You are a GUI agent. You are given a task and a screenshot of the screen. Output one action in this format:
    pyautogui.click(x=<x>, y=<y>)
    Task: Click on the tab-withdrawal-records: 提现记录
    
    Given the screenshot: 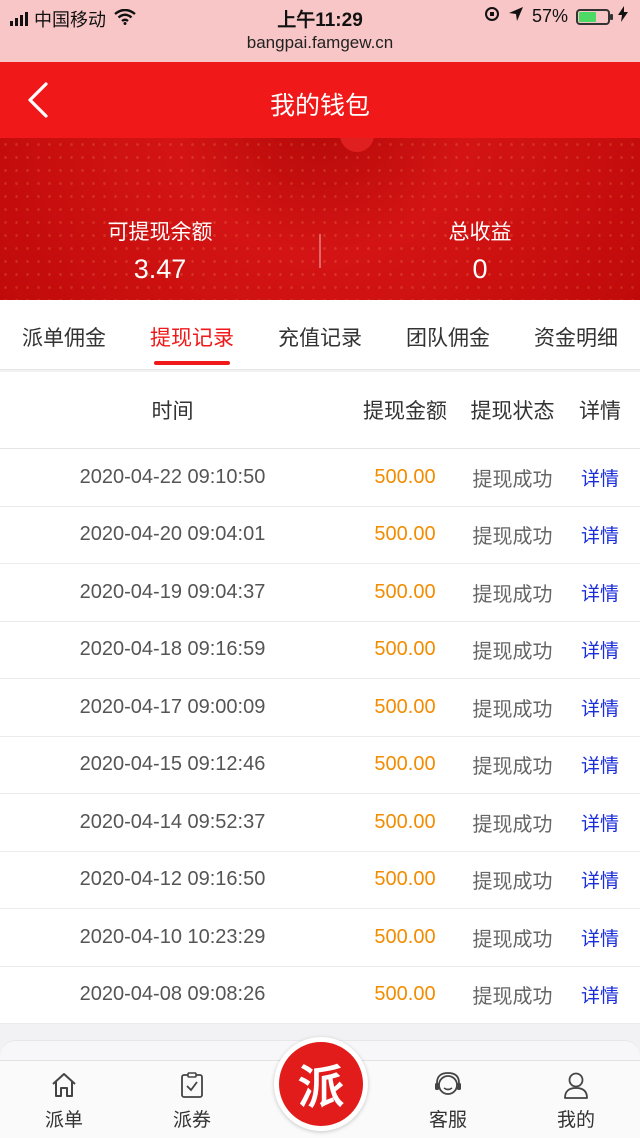 What is the action you would take?
    pyautogui.click(x=192, y=334)
    